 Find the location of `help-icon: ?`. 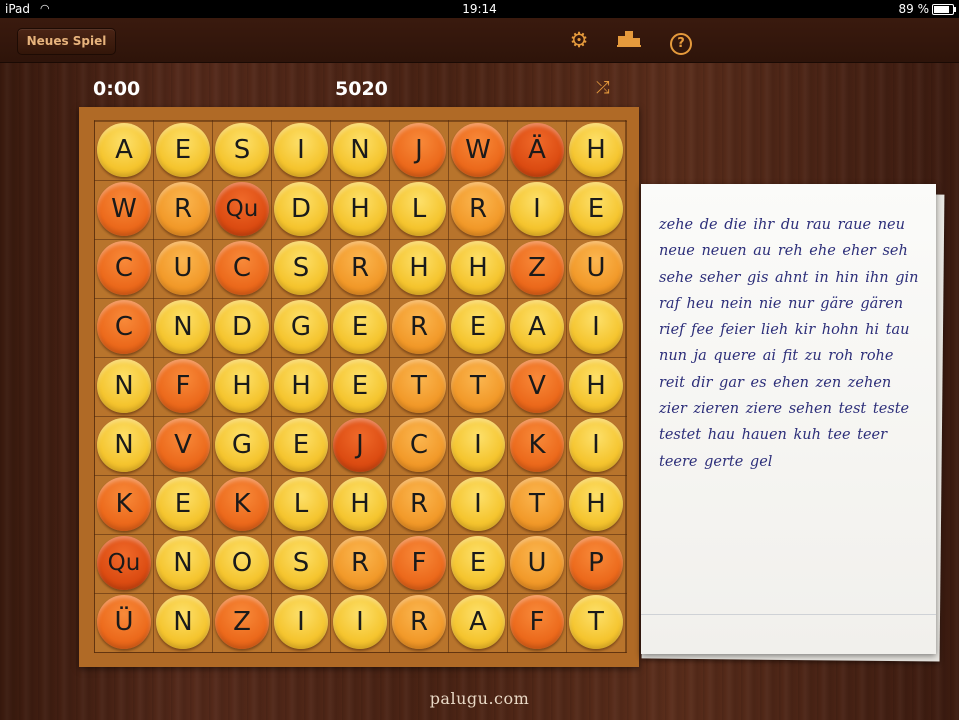

help-icon: ? is located at coordinates (681, 41).